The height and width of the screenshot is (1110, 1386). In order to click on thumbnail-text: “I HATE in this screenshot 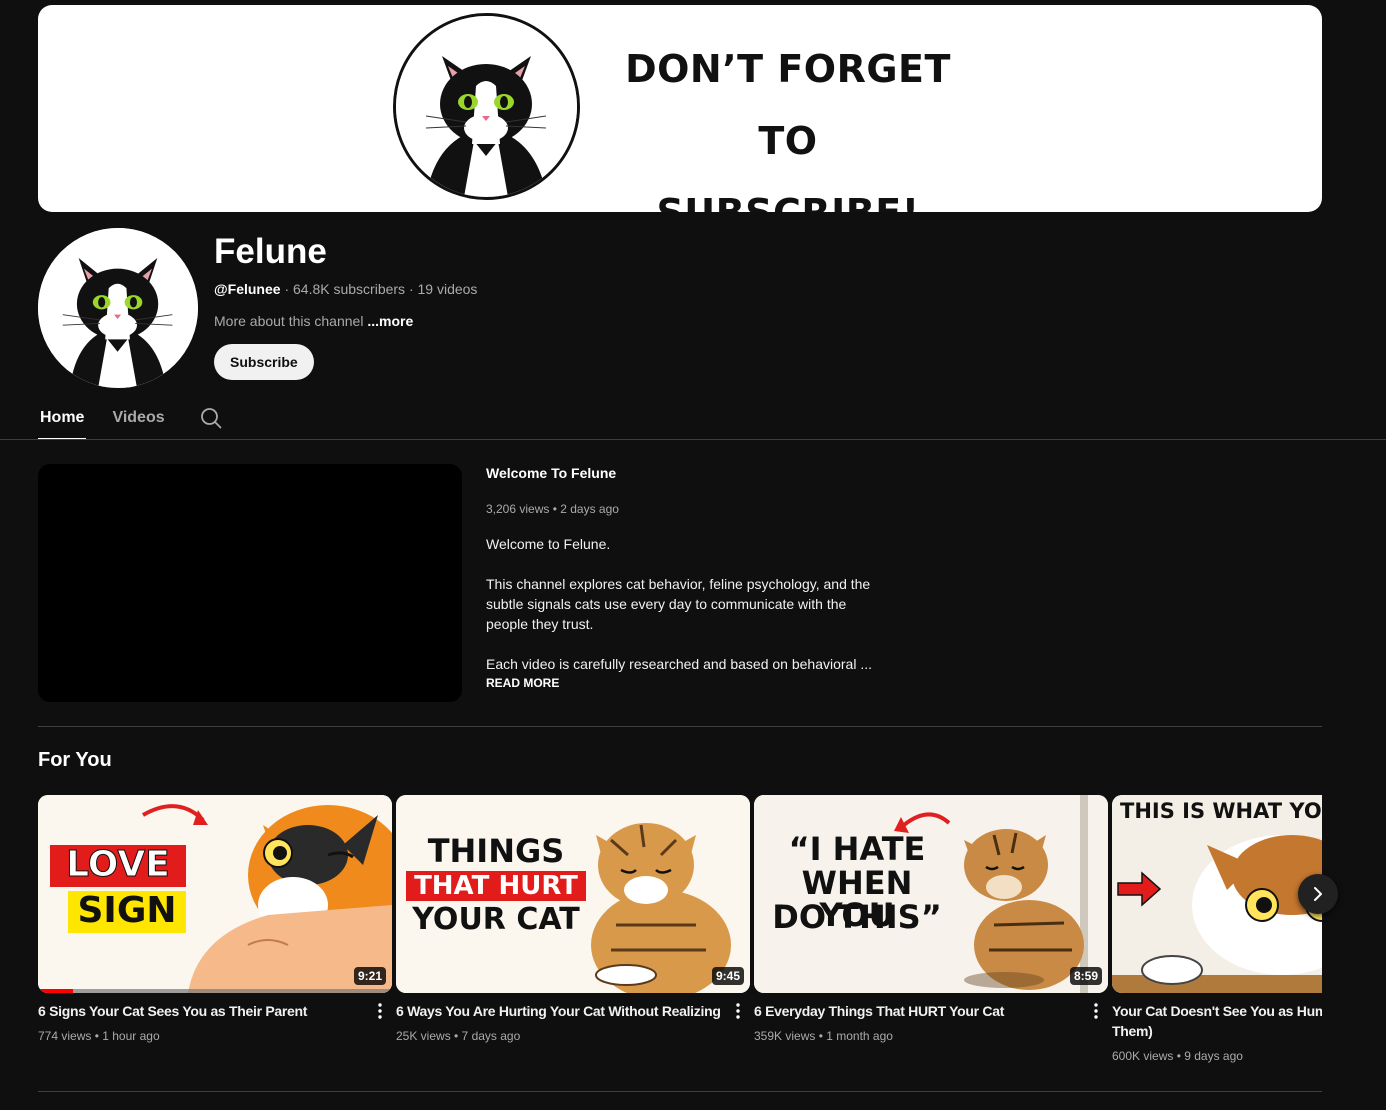, I will do `click(857, 849)`.